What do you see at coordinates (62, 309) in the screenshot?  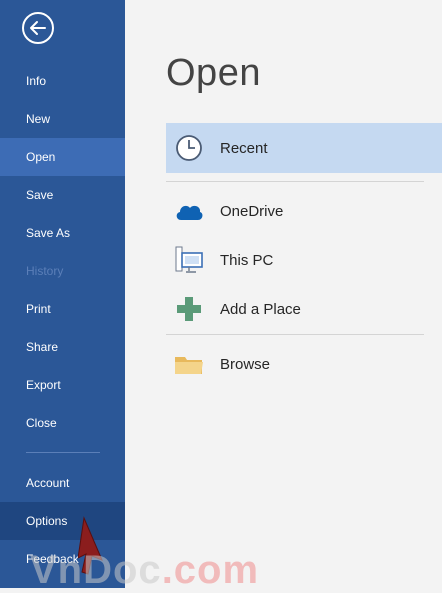 I see `nav-print: Print` at bounding box center [62, 309].